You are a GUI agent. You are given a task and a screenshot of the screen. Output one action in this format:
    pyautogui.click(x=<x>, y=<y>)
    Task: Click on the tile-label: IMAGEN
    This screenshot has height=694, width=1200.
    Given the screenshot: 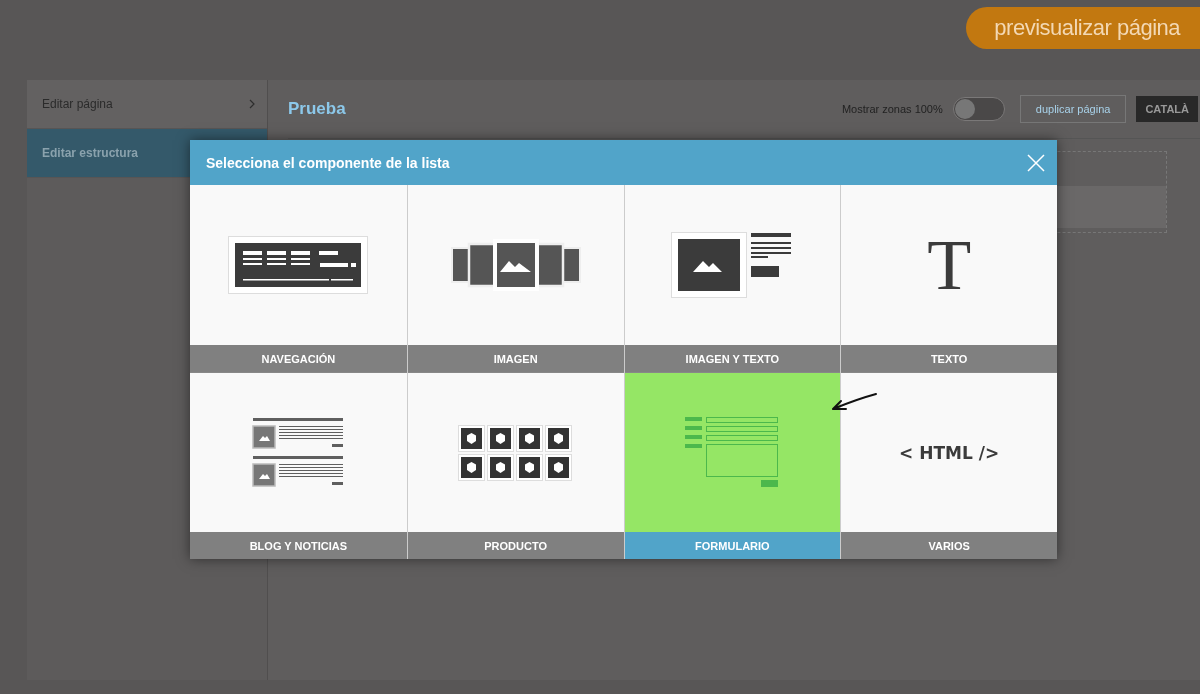 What is the action you would take?
    pyautogui.click(x=515, y=358)
    